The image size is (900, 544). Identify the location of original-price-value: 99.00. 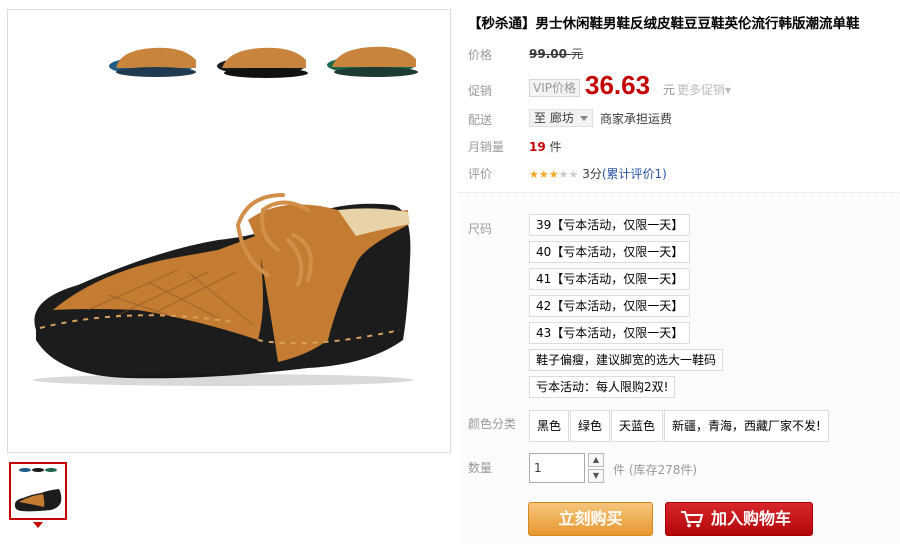
(548, 54).